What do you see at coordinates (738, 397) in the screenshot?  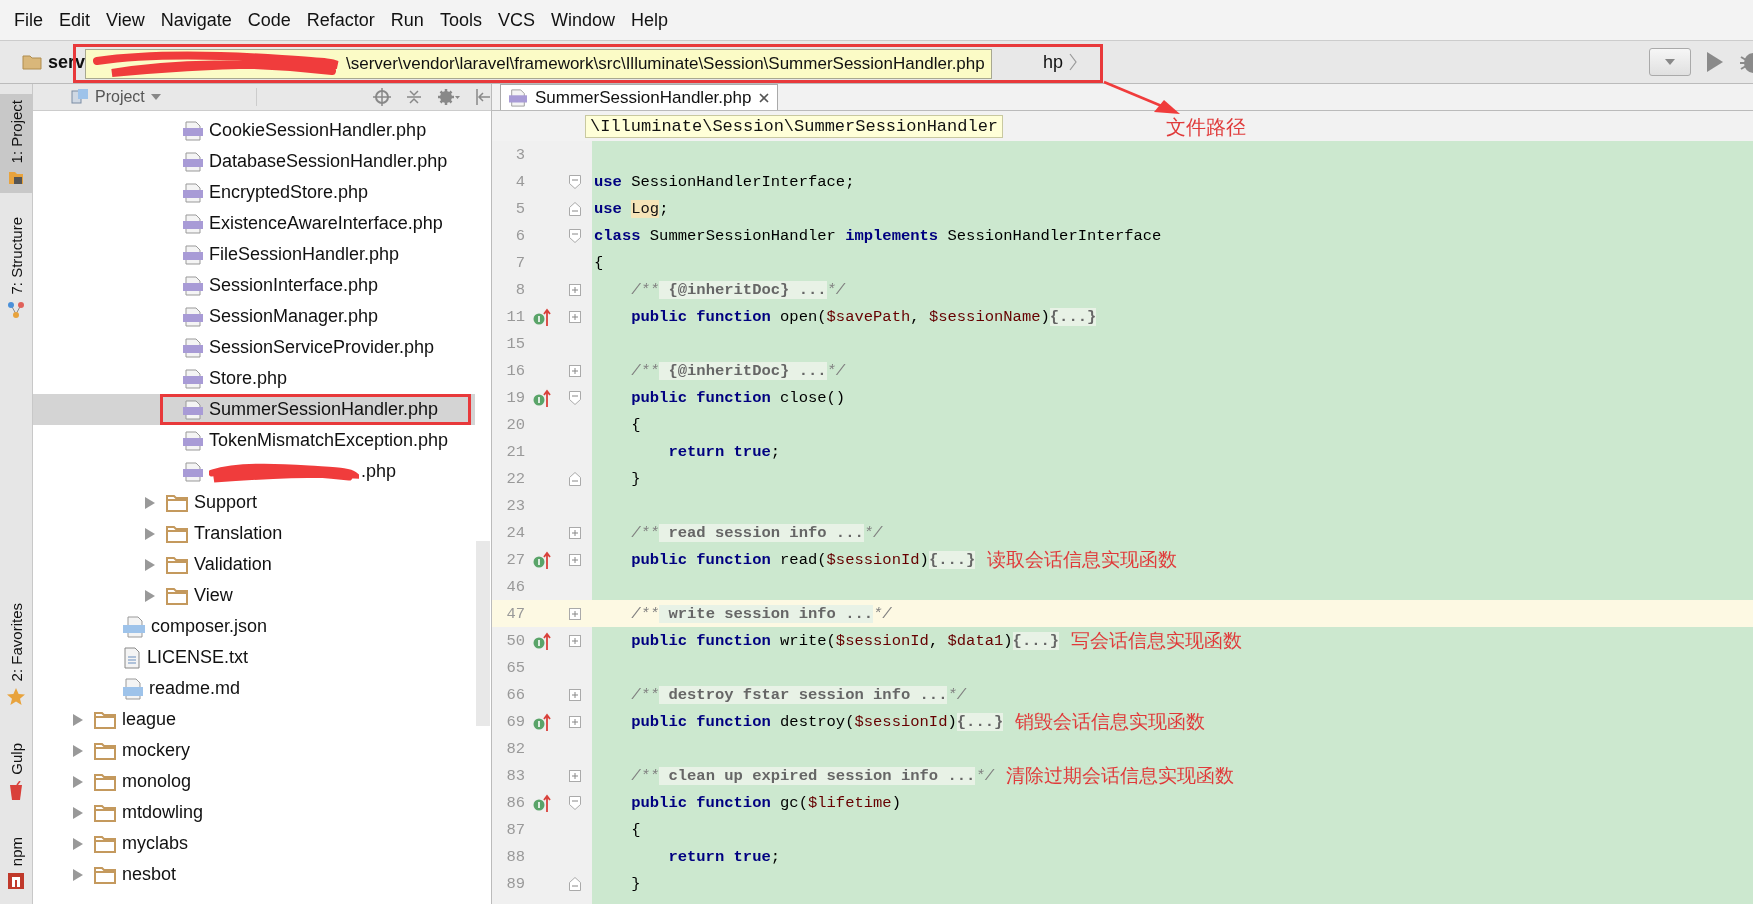 I see `code-line: public function close()` at bounding box center [738, 397].